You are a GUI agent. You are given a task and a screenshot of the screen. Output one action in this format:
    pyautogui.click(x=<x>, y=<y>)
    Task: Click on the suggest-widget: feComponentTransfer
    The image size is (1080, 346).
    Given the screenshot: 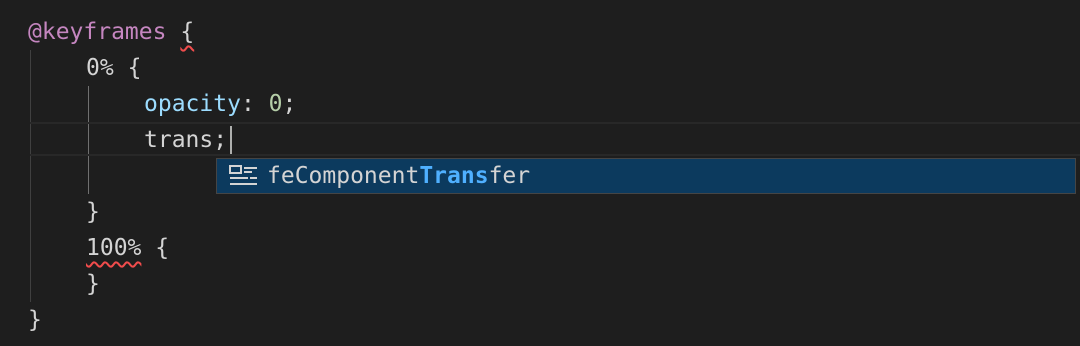 What is the action you would take?
    pyautogui.click(x=646, y=176)
    